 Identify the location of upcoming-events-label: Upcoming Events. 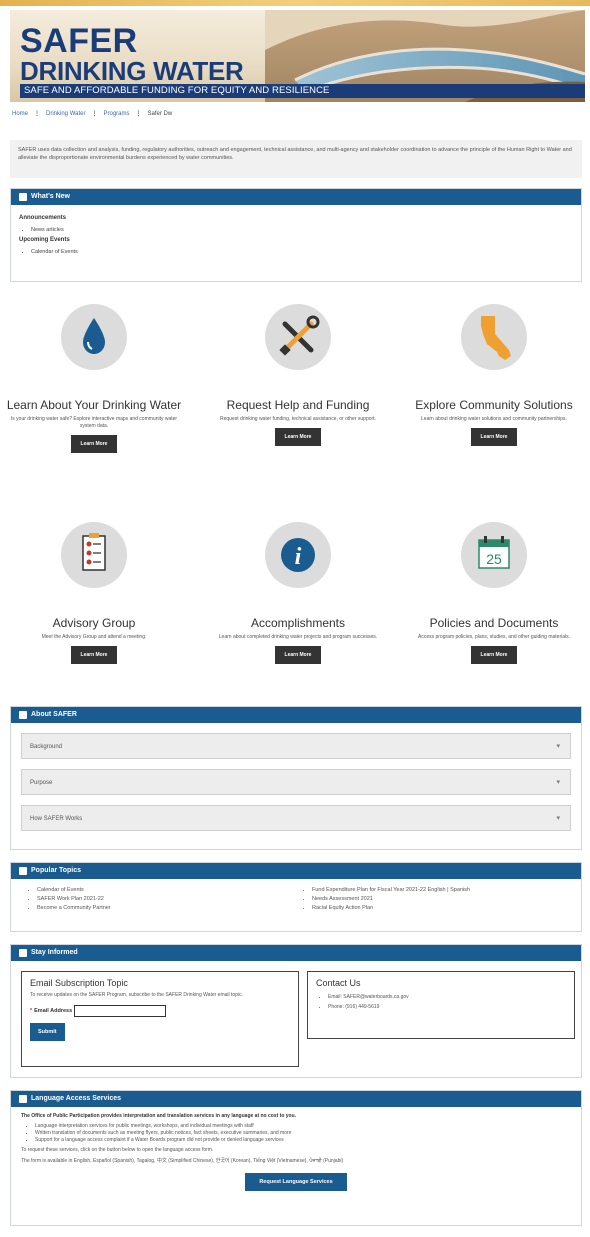
(44, 240).